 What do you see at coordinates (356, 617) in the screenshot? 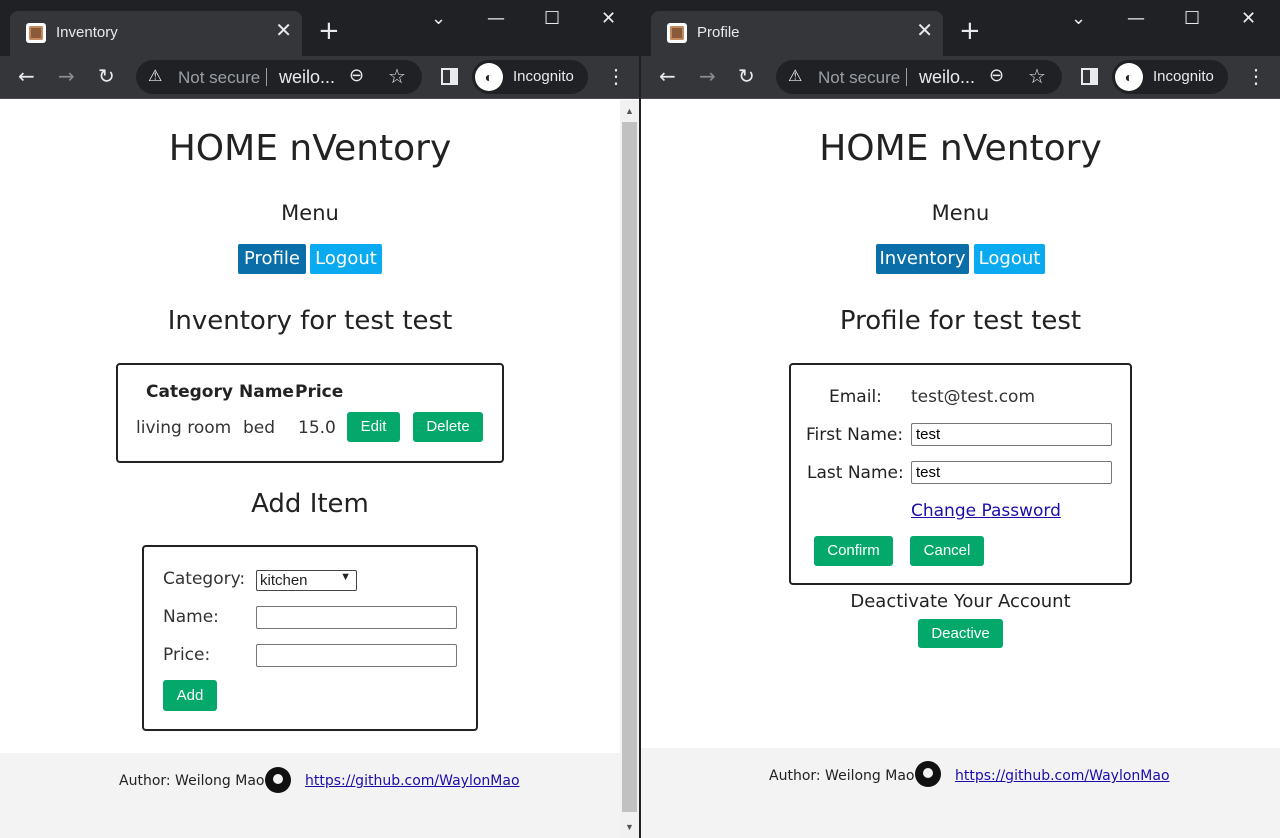
I see `name-input` at bounding box center [356, 617].